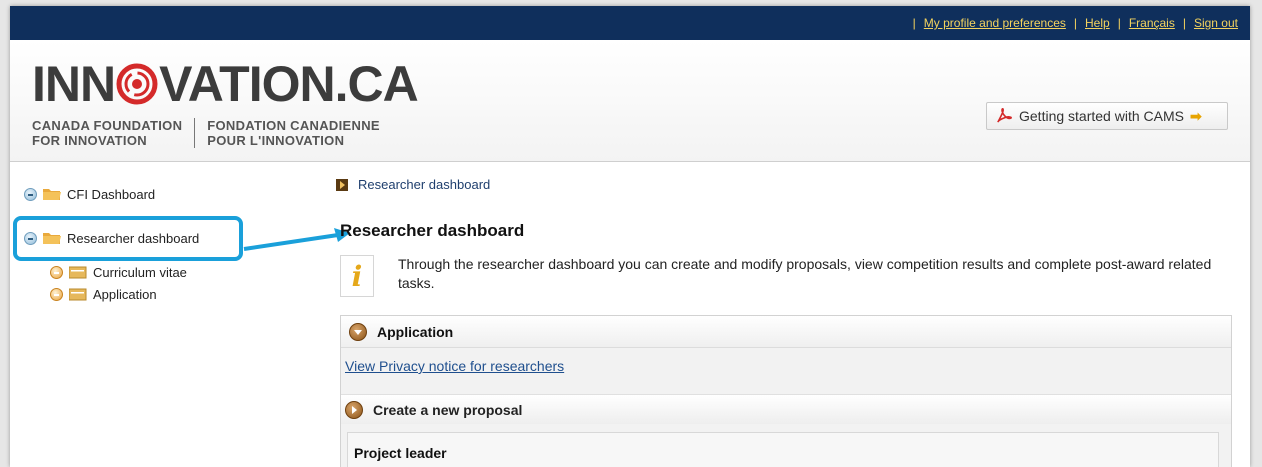 The height and width of the screenshot is (467, 1262). Describe the element at coordinates (125, 294) in the screenshot. I see `sidebar-item-label: Application` at that location.